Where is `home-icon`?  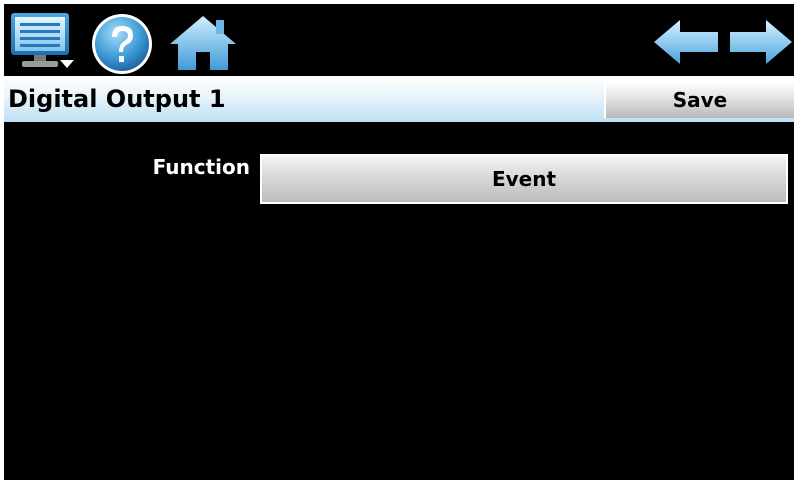 home-icon is located at coordinates (203, 43).